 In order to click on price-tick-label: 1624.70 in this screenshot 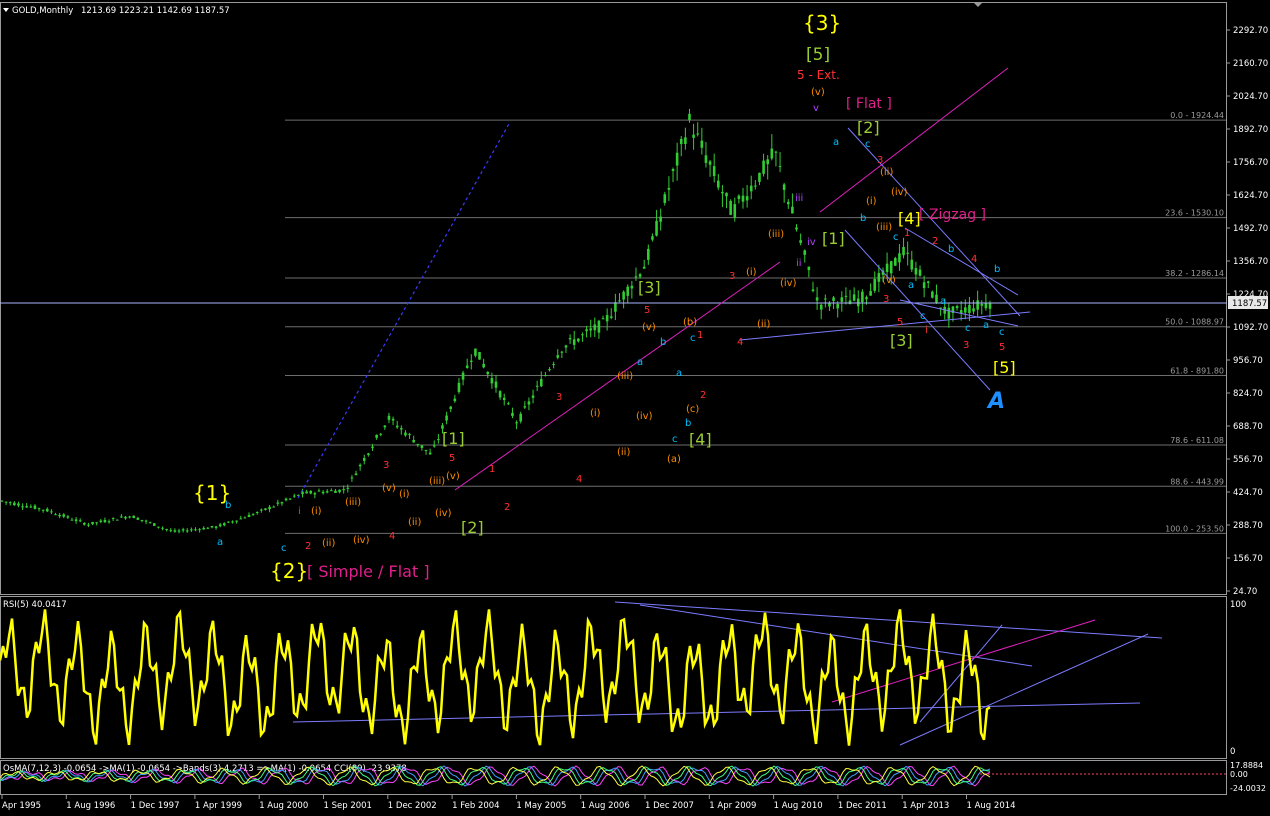, I will do `click(1250, 196)`.